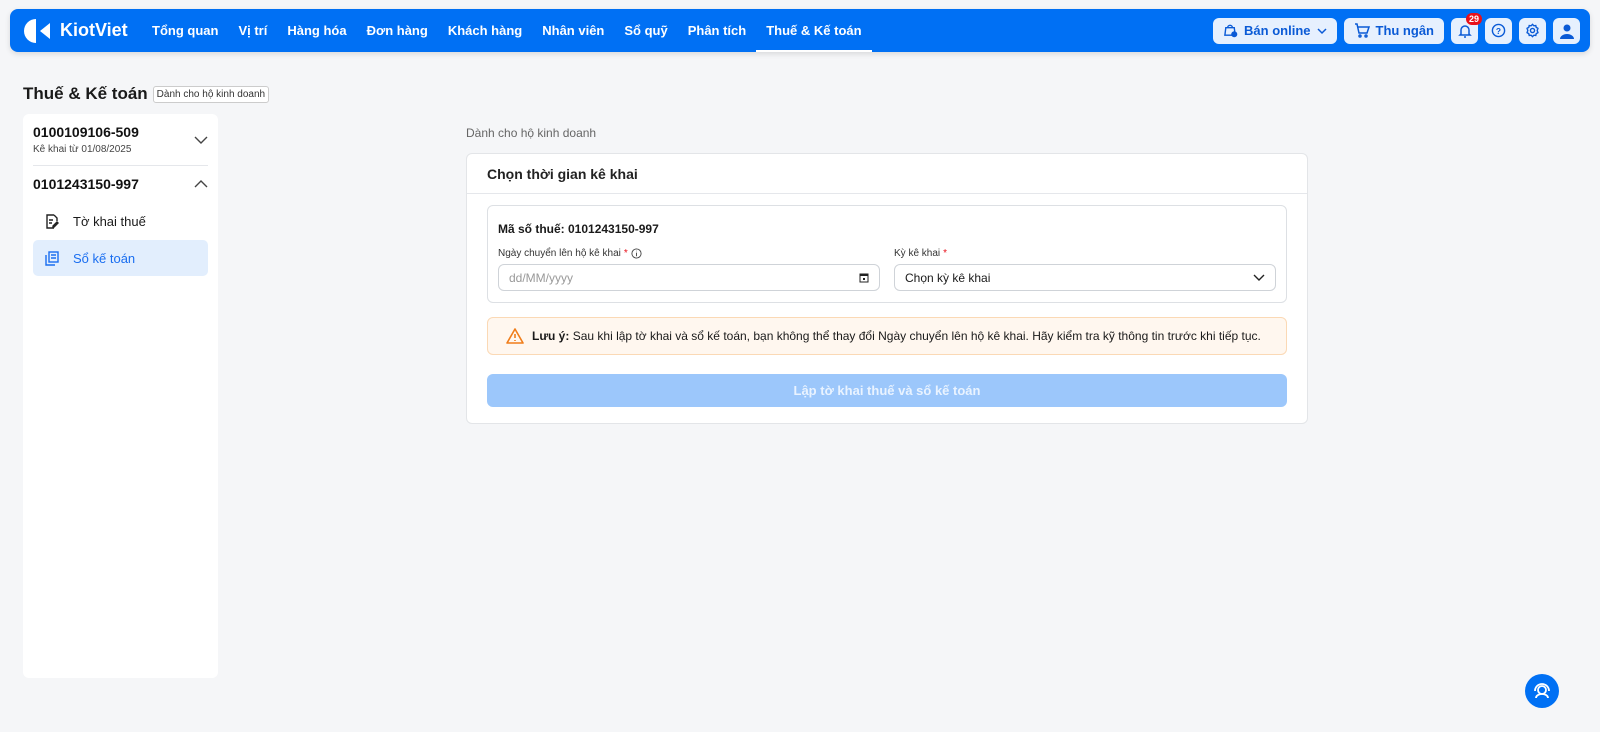 The image size is (1600, 732). Describe the element at coordinates (52, 258) in the screenshot. I see `ledger-icon` at that location.